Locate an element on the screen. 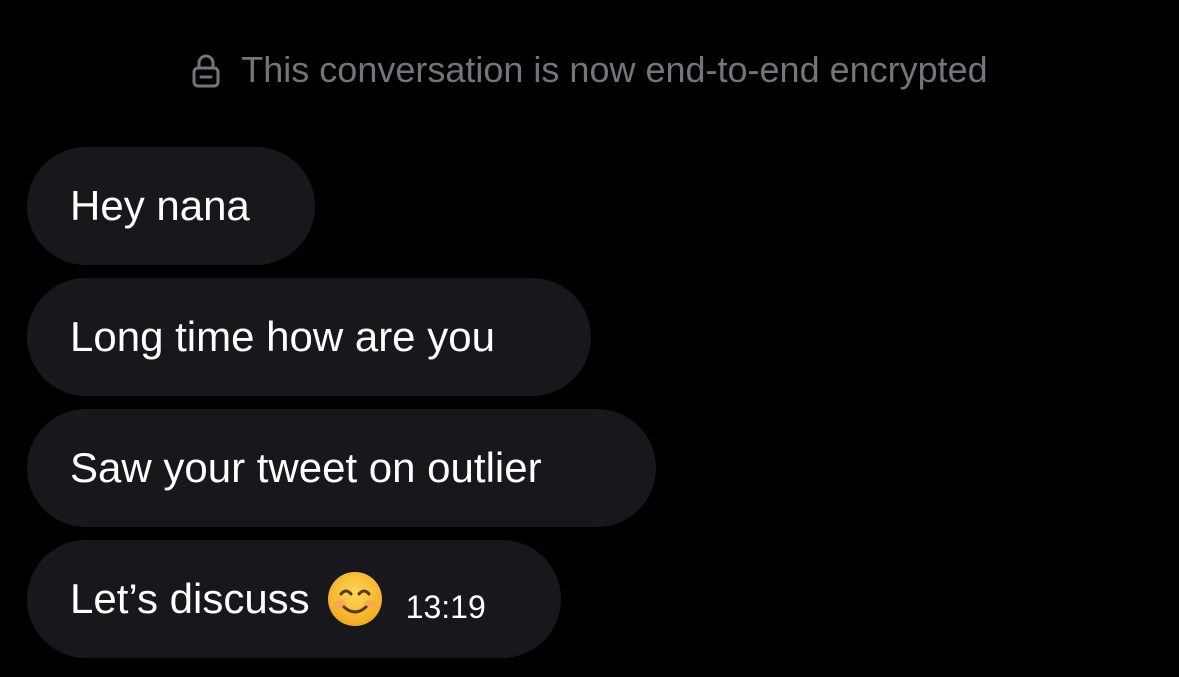  message-bubble: Long time how are you is located at coordinates (309, 337).